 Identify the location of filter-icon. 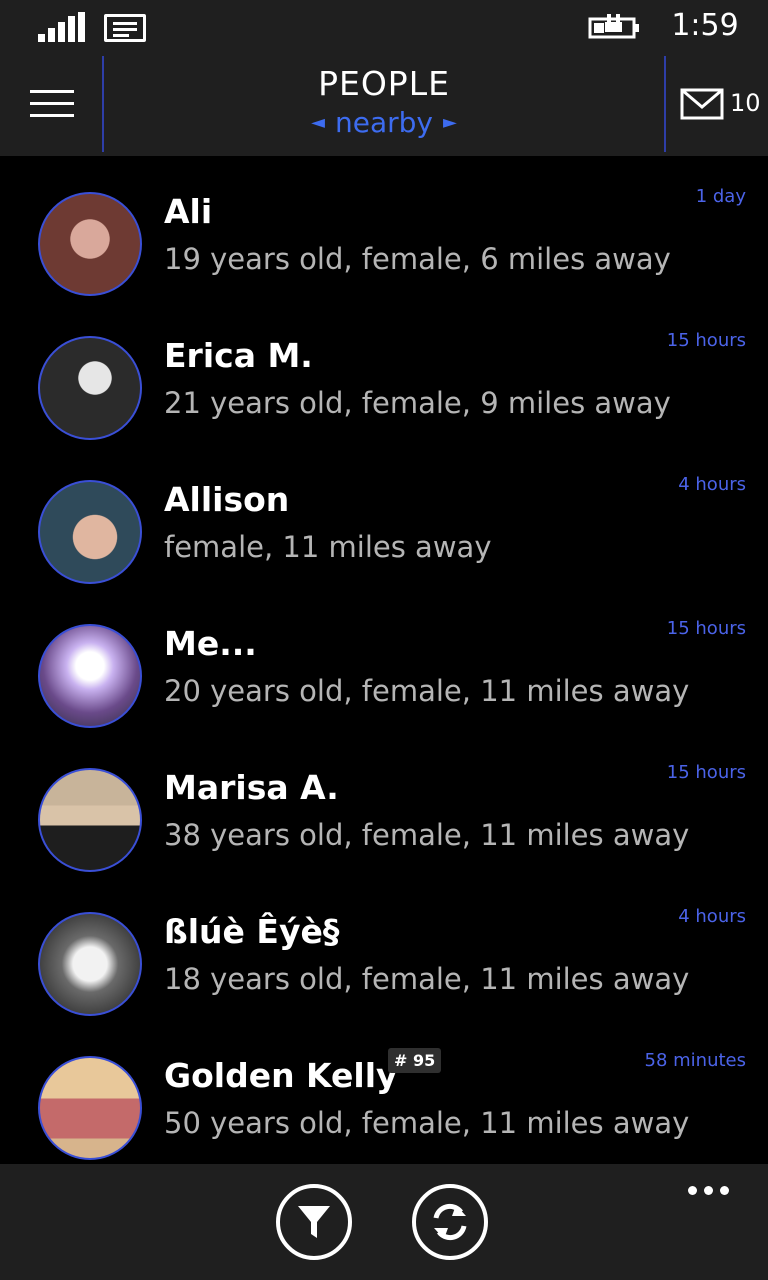
(314, 1222).